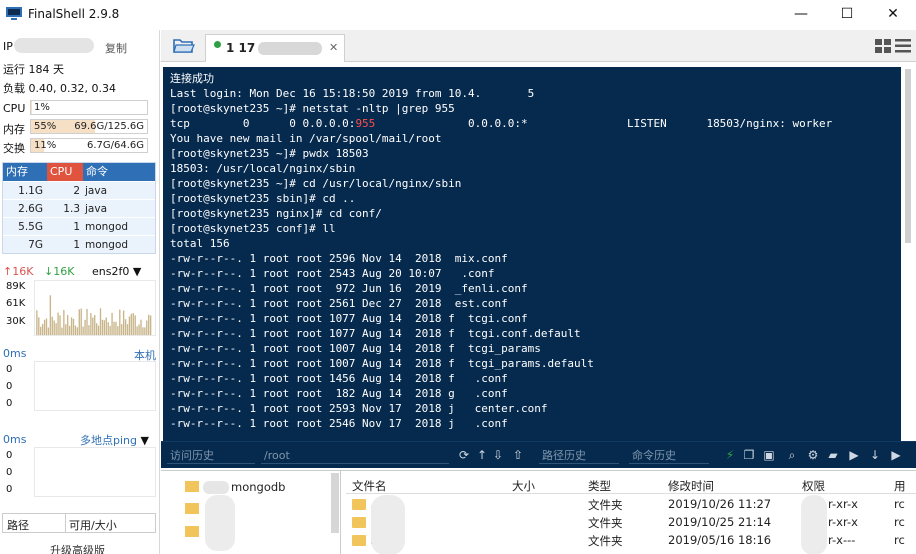  What do you see at coordinates (631, 541) in the screenshot?
I see `table-row: .g 文件夹 2019/05/16 18:16 r-x--- rc` at bounding box center [631, 541].